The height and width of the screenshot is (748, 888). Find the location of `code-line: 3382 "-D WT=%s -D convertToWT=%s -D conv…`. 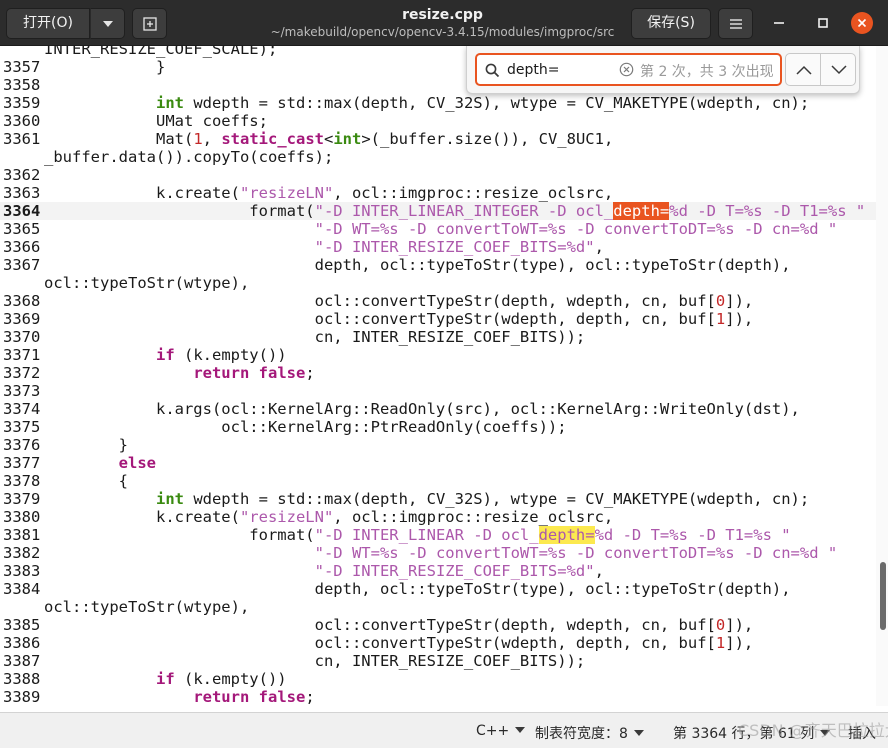

code-line: 3382 "-D WT=%s -D convertToWT=%s -D conv… is located at coordinates (438, 553).